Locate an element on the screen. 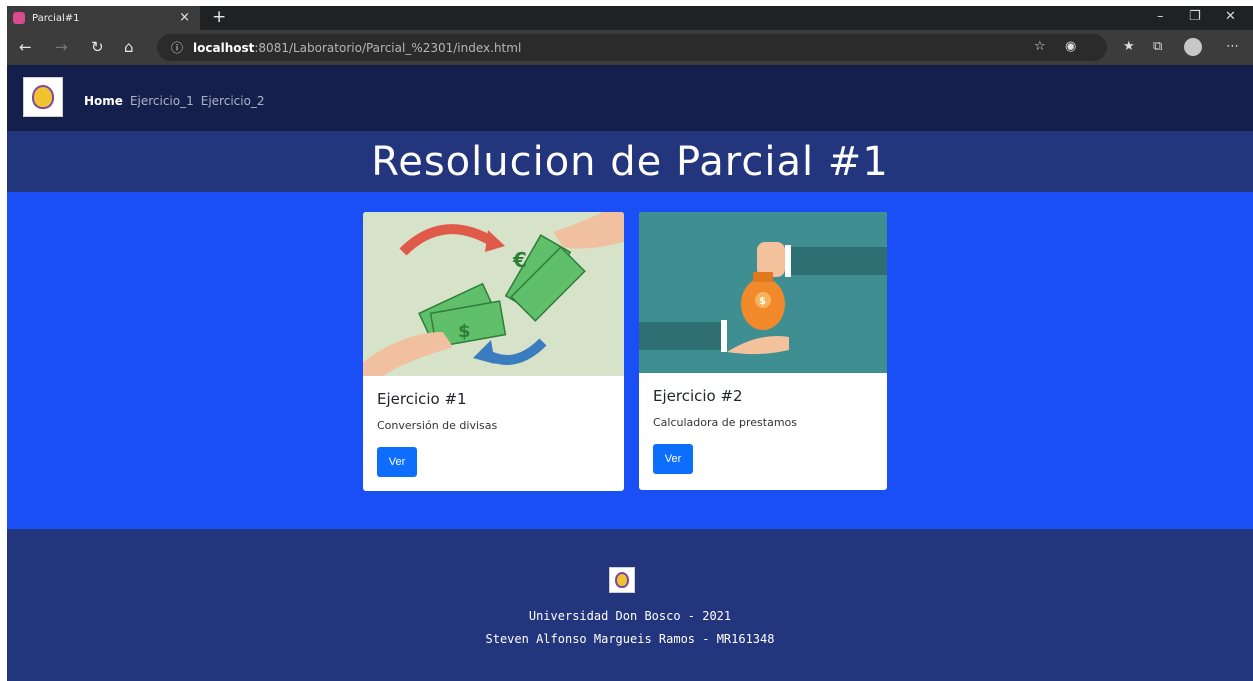 Image resolution: width=1253 pixels, height=681 pixels. loan-image: $ is located at coordinates (763, 292).